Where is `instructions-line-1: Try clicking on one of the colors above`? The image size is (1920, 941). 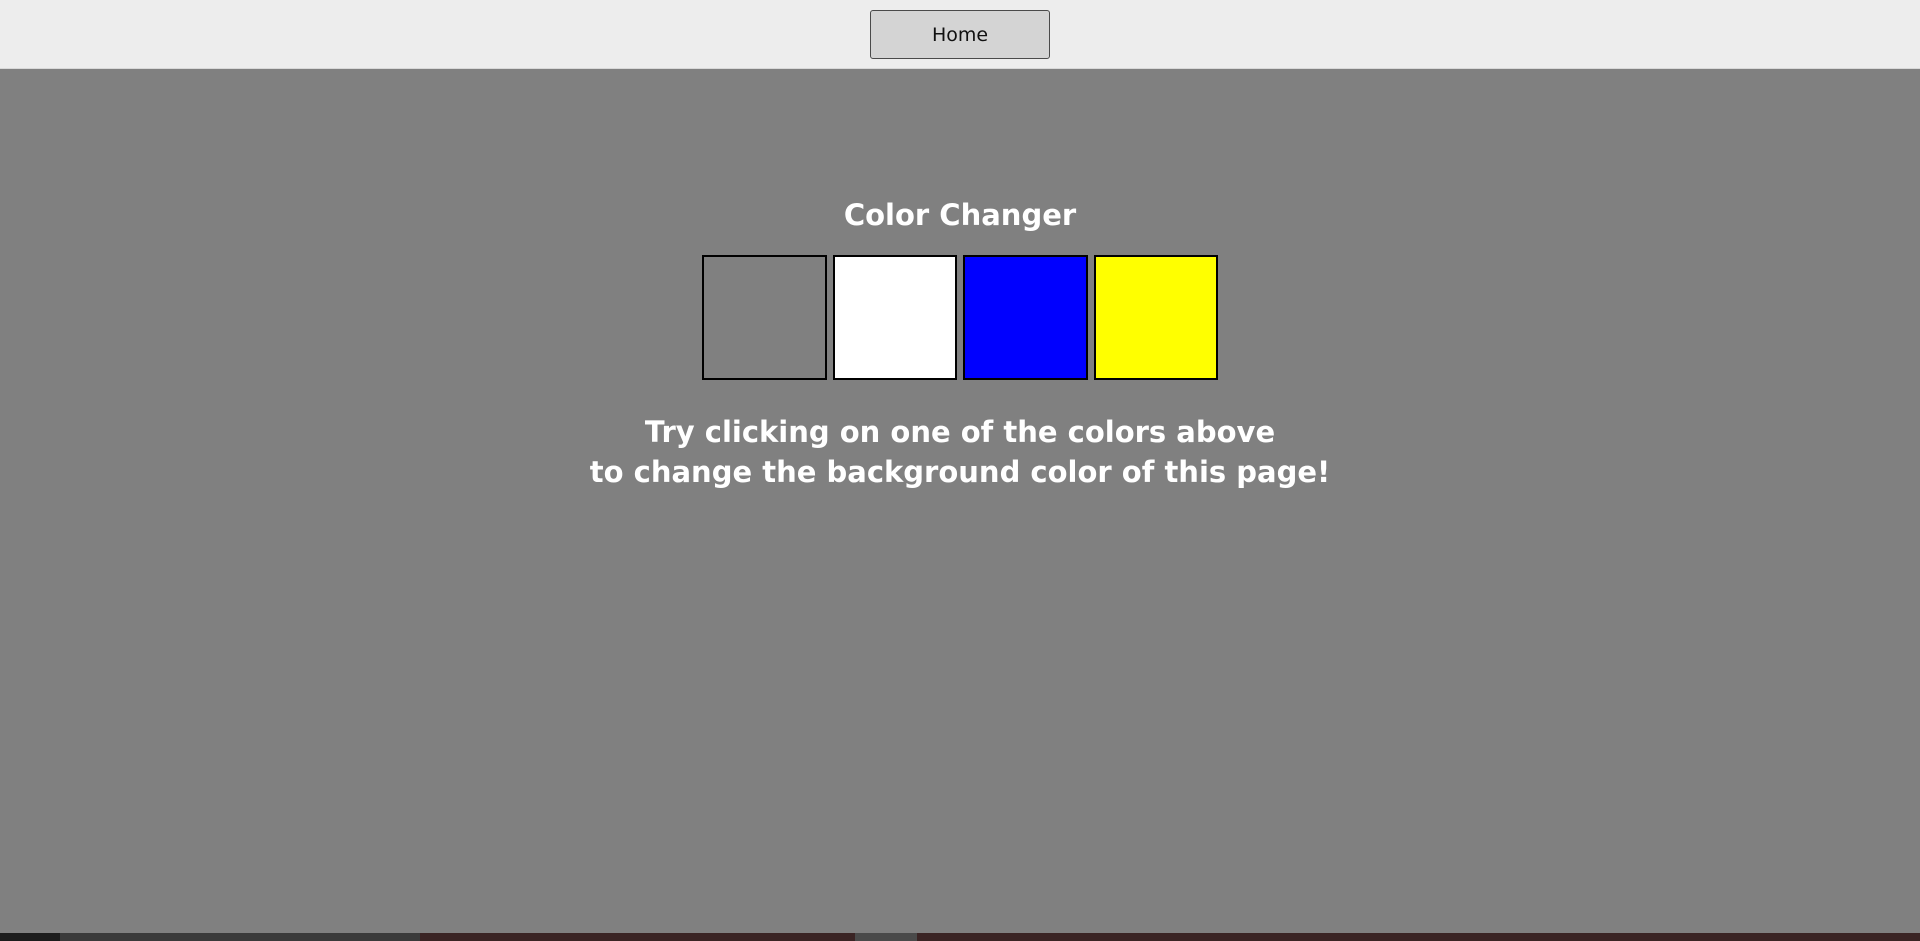 instructions-line-1: Try clicking on one of the colors above is located at coordinates (960, 432).